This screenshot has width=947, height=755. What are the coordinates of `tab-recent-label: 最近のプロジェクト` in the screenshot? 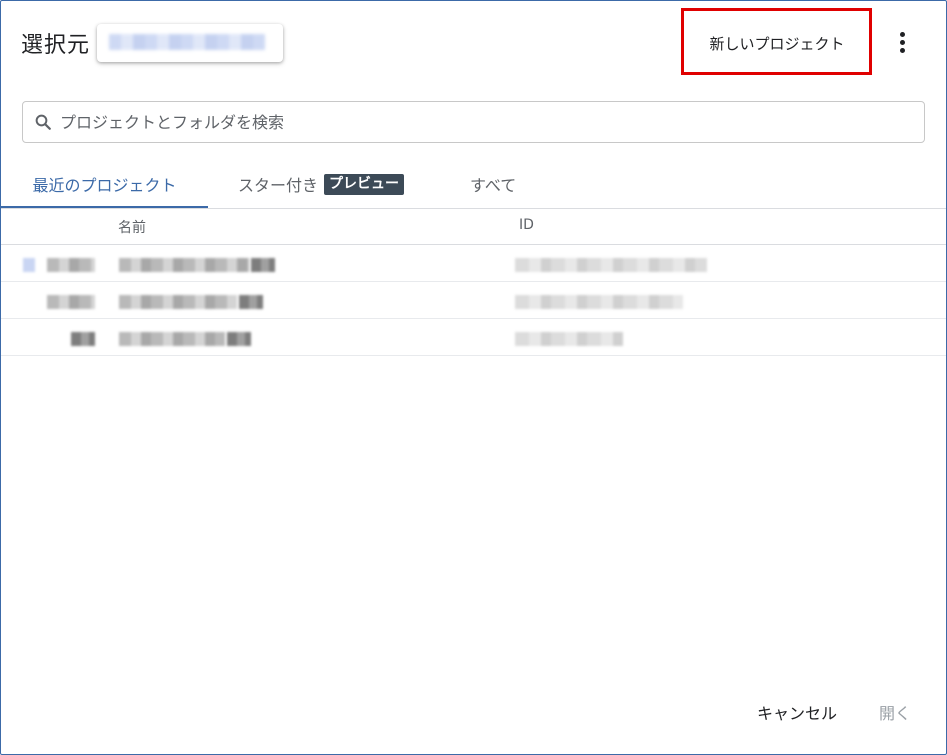 It's located at (104, 185).